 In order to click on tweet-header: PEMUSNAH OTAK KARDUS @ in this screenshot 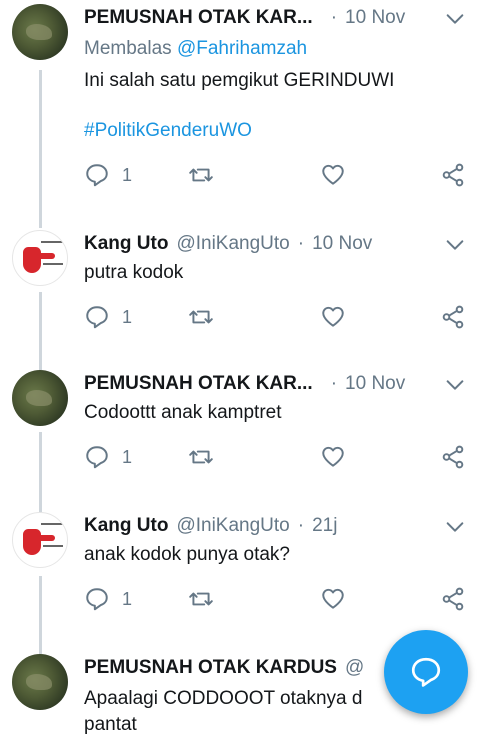, I will do `click(224, 668)`.